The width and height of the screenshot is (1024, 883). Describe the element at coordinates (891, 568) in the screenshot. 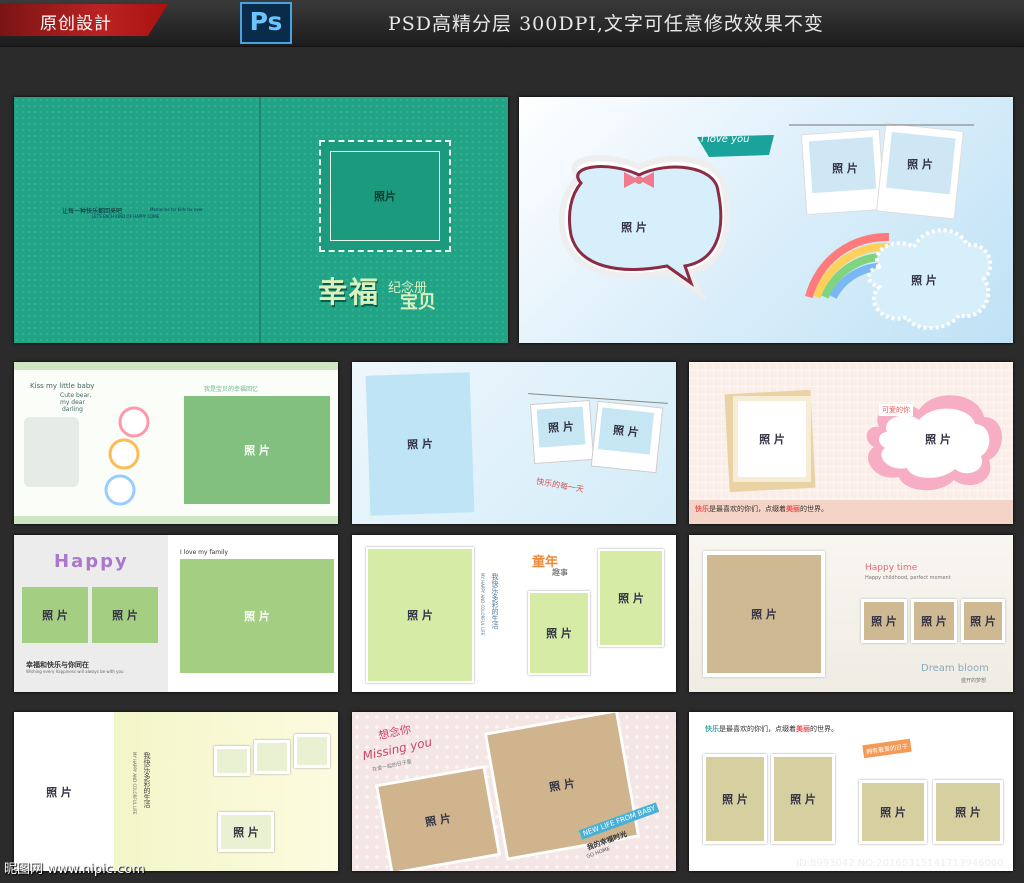

I see `happy-time-title: Happy time` at that location.